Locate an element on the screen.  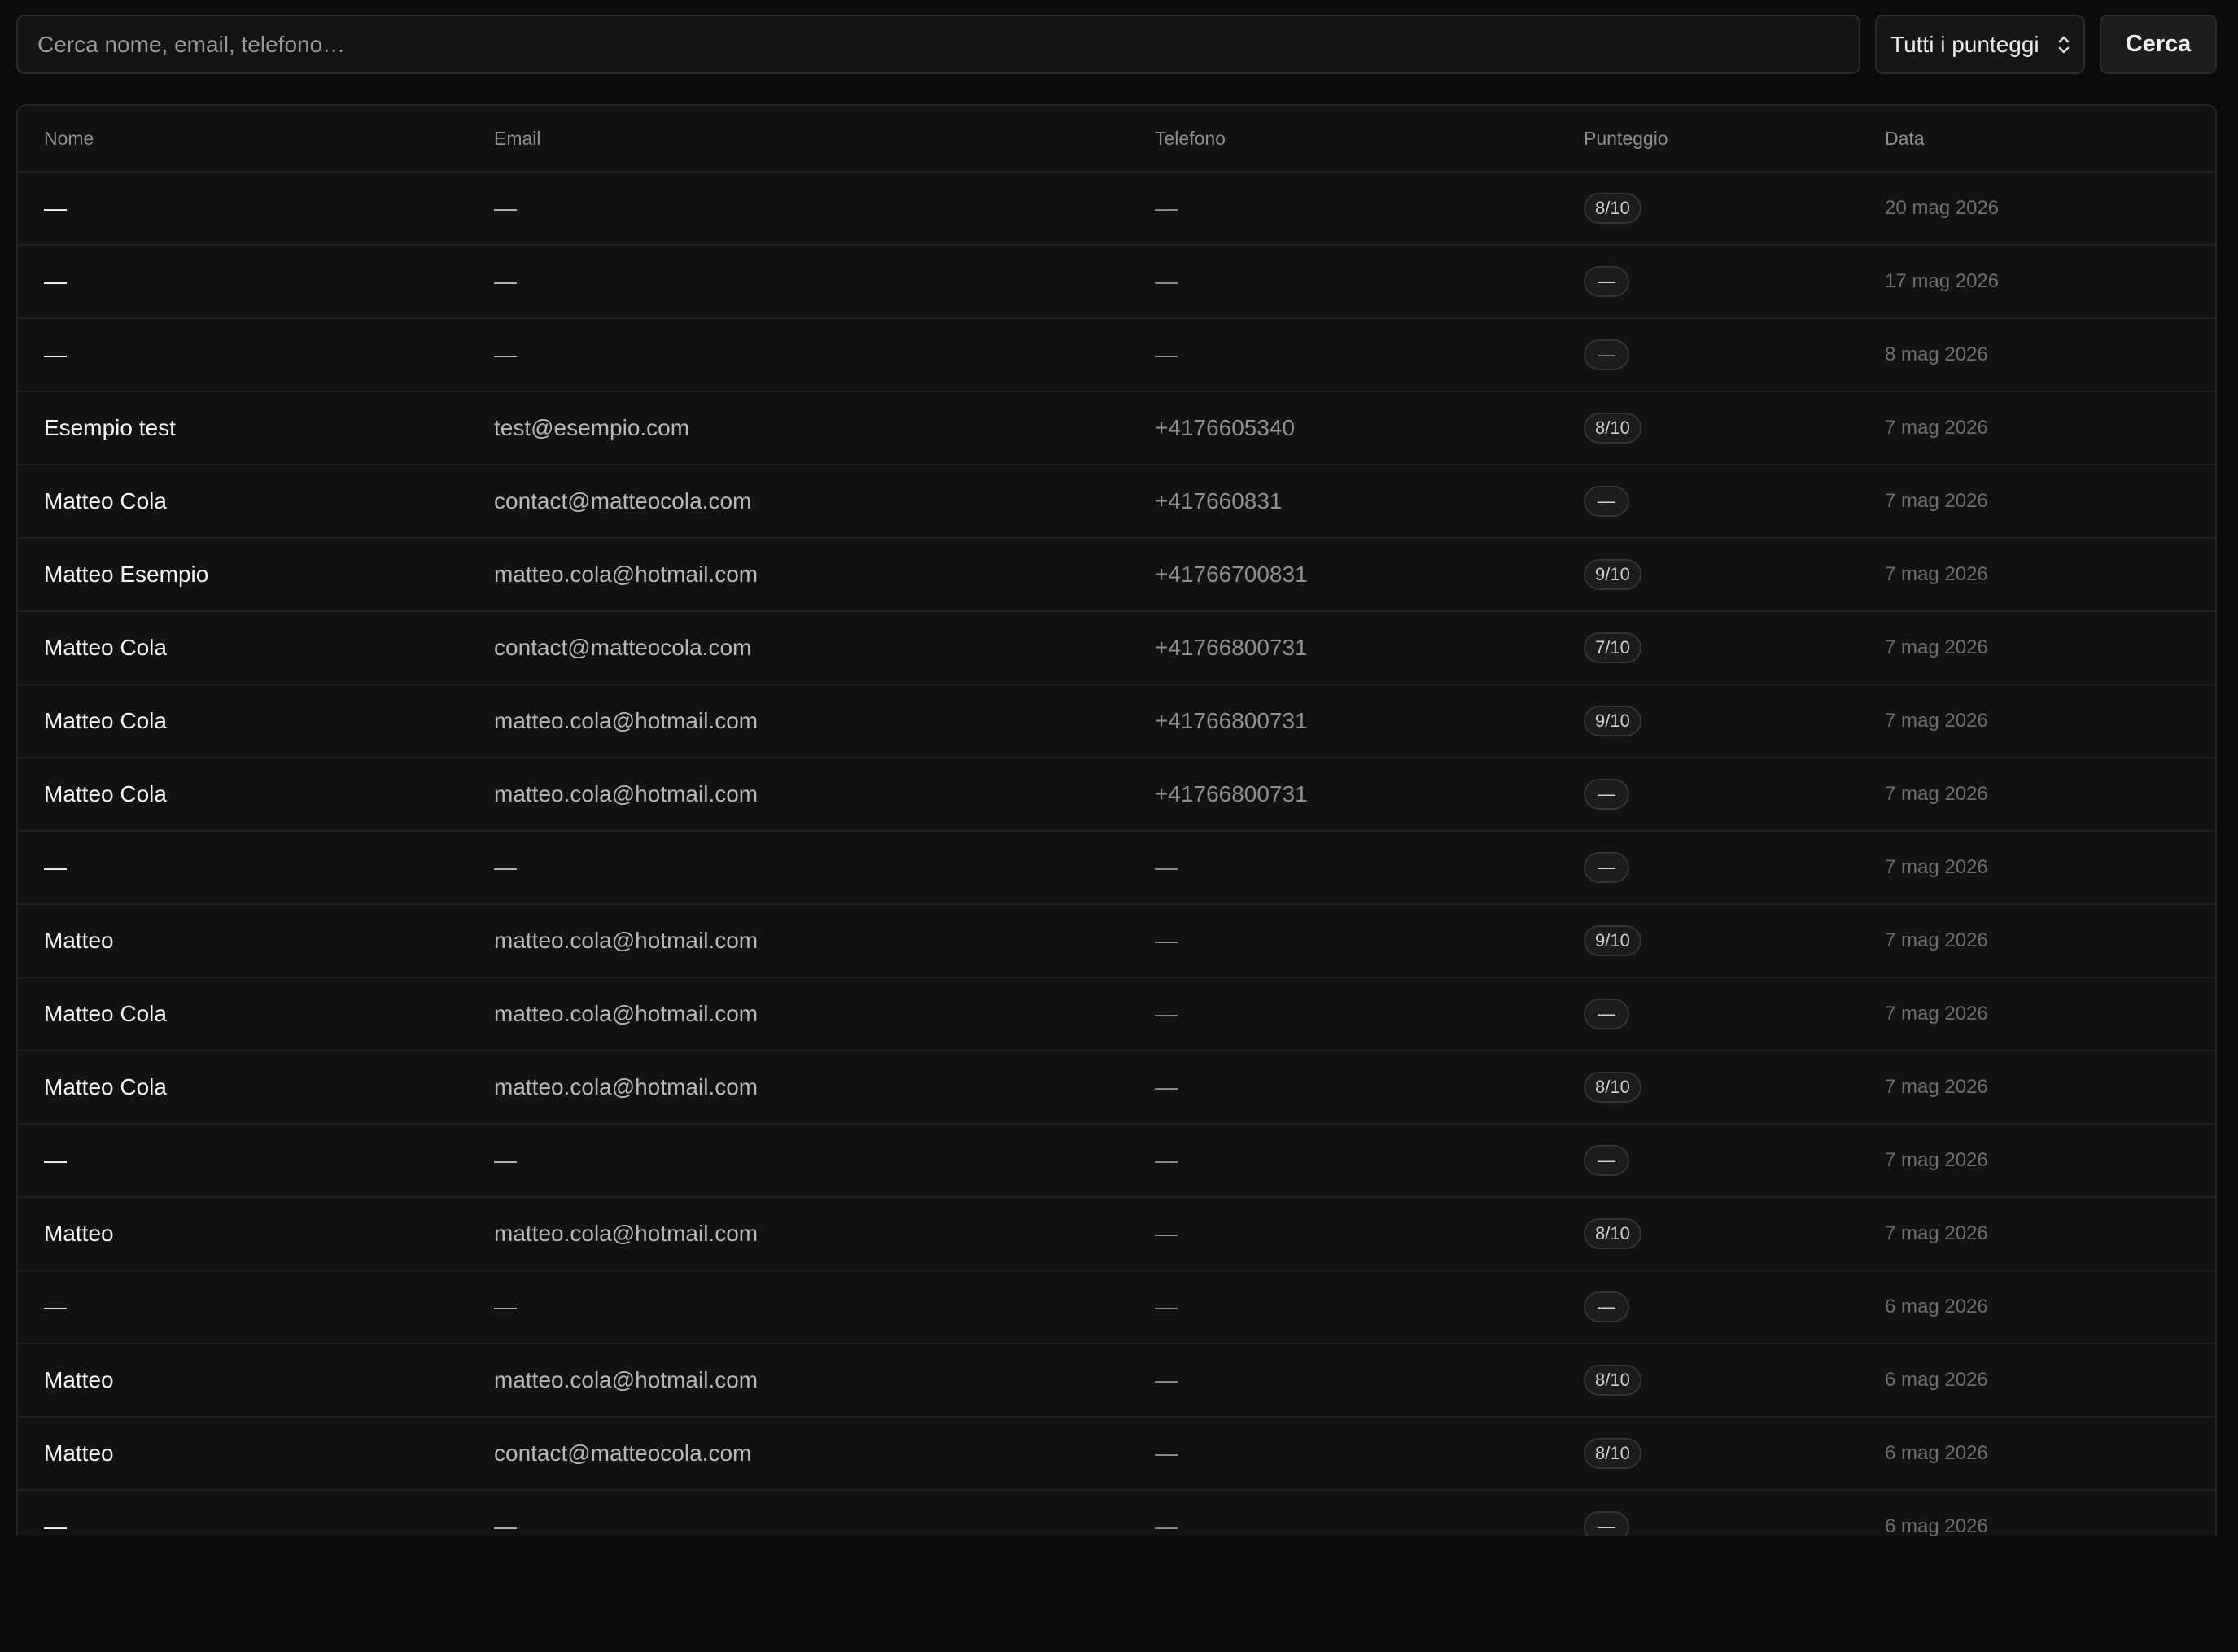
search-button-label: Cerca is located at coordinates (2158, 44).